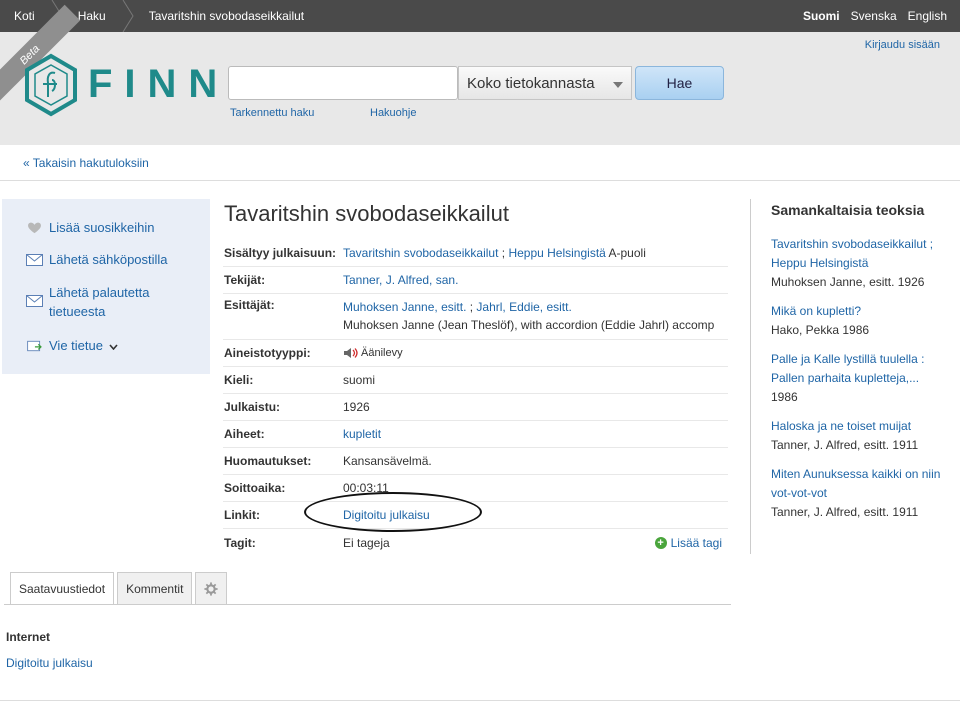 This screenshot has width=960, height=704. Describe the element at coordinates (382, 353) in the screenshot. I see `format-value: Äänilevy` at that location.